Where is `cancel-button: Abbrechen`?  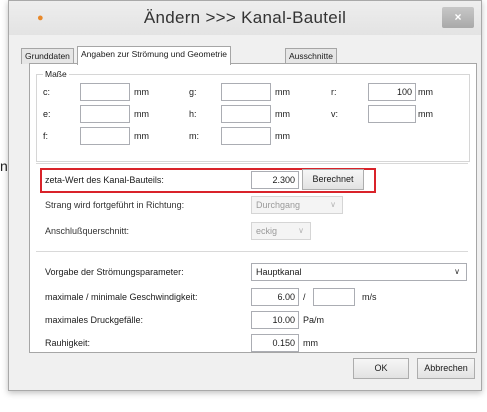
cancel-button: Abbrechen is located at coordinates (446, 368).